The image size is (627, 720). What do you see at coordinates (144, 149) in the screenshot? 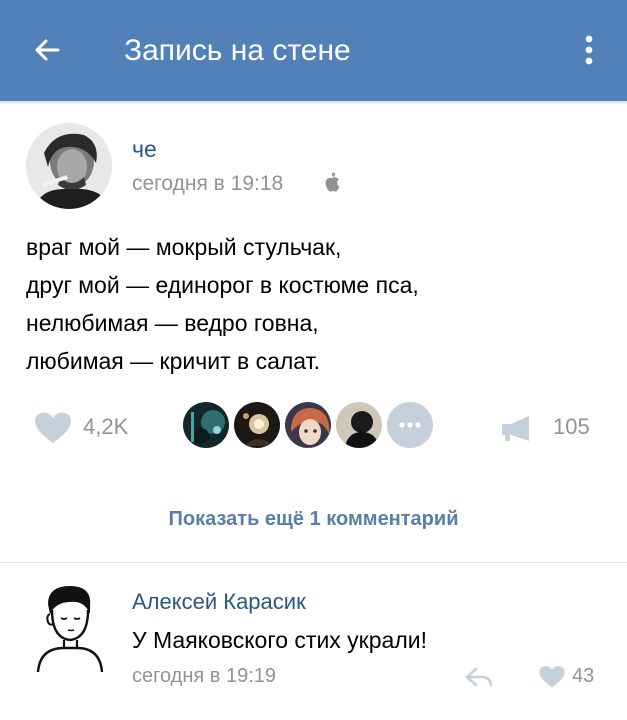
I see `author-name: че` at bounding box center [144, 149].